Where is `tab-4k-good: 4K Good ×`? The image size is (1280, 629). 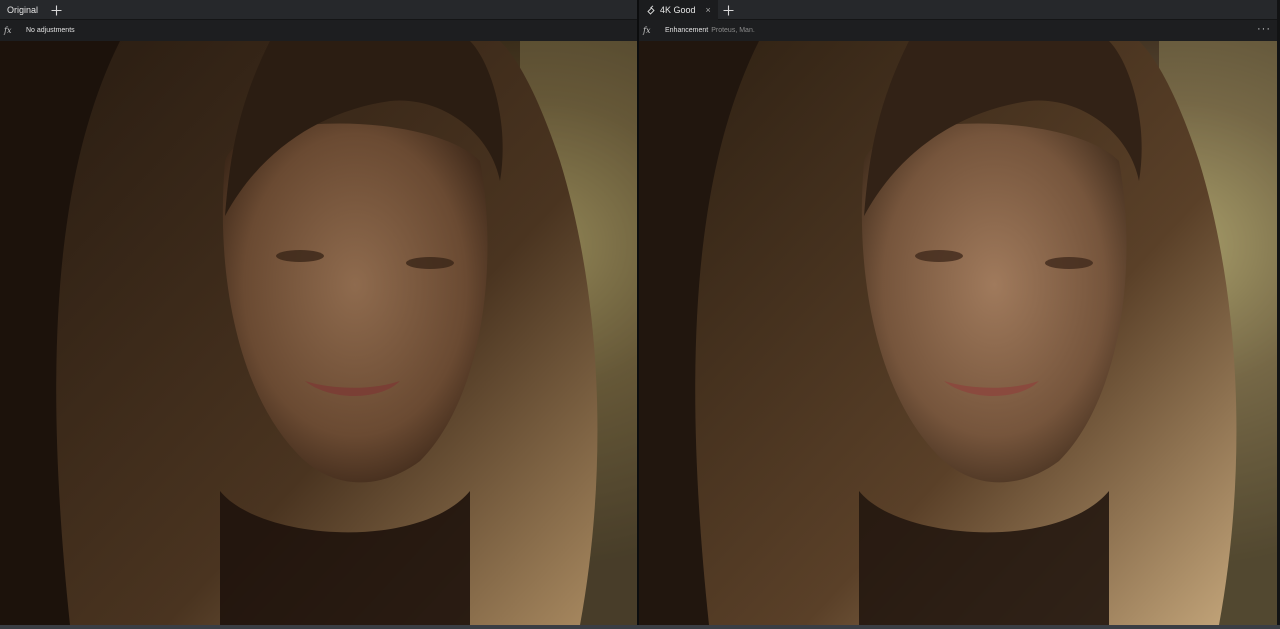 tab-4k-good: 4K Good × is located at coordinates (678, 10).